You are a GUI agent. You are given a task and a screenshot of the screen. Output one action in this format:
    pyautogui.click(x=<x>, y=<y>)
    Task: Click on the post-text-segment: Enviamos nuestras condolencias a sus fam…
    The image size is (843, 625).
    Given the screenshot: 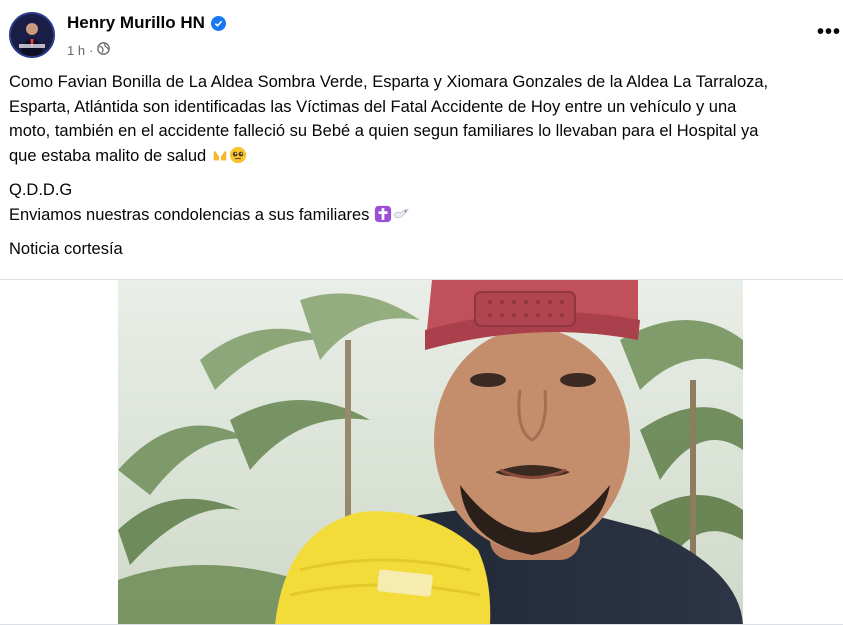 What is the action you would take?
    pyautogui.click(x=189, y=214)
    